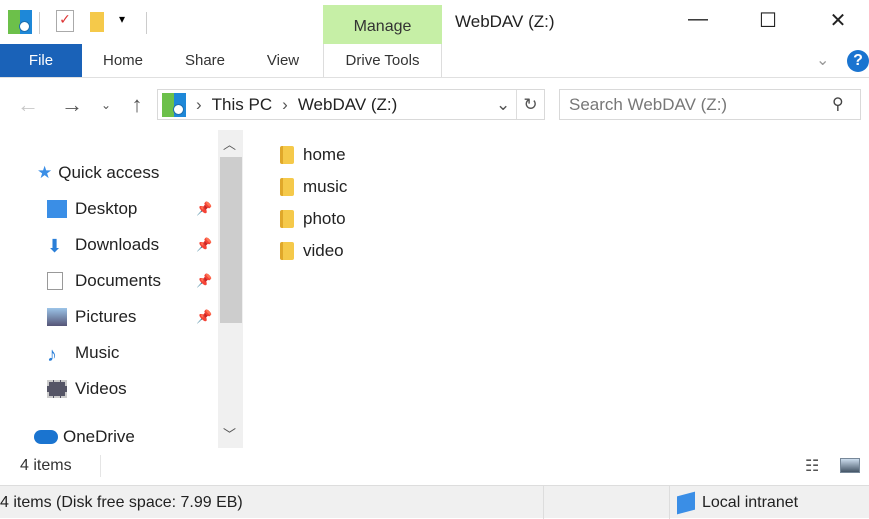 The image size is (869, 519). I want to click on sidebar-item-quick-access: ★ Quick access, so click(98, 173).